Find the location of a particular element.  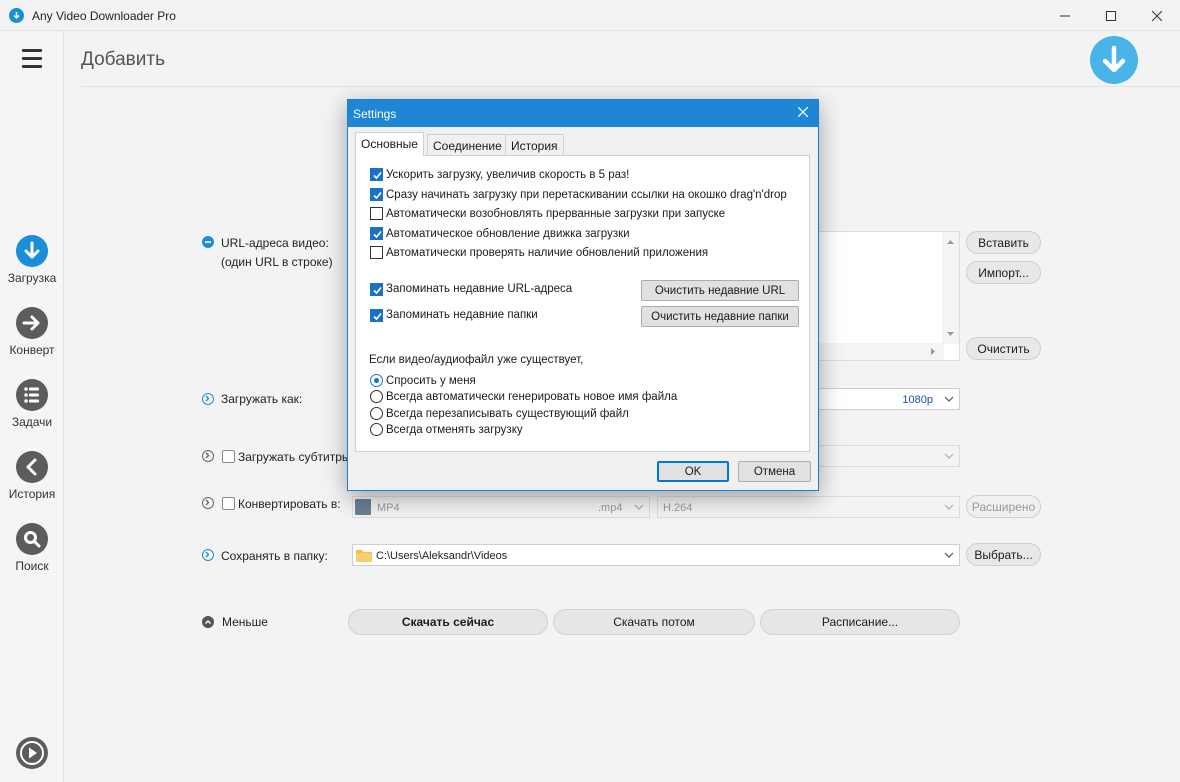

page-title: Добавить is located at coordinates (123, 59).